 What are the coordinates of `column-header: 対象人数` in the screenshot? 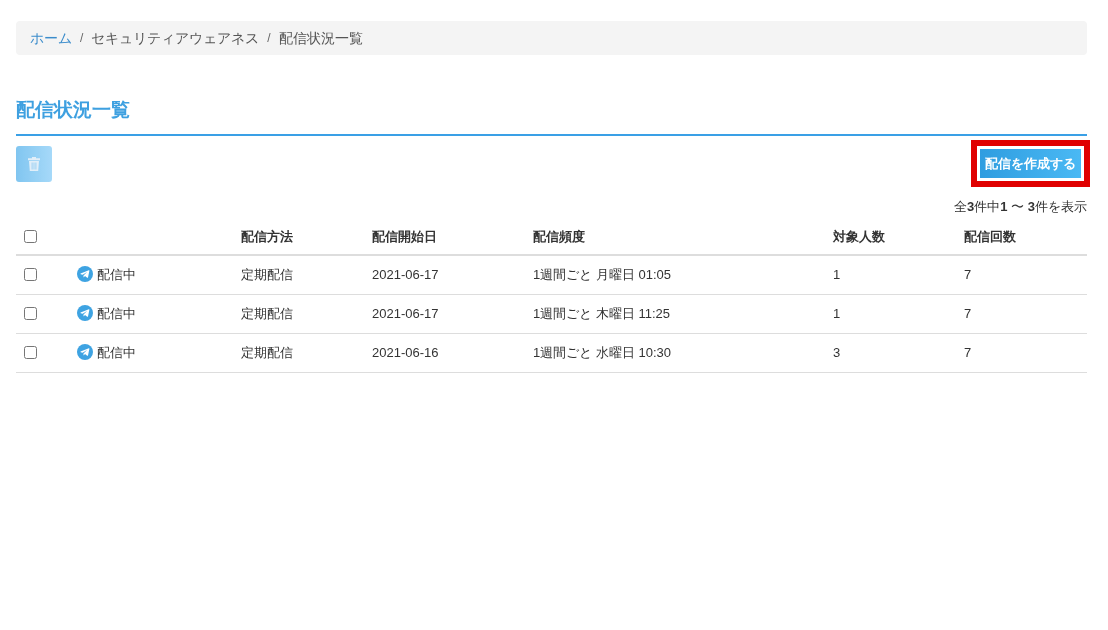 It's located at (890, 239).